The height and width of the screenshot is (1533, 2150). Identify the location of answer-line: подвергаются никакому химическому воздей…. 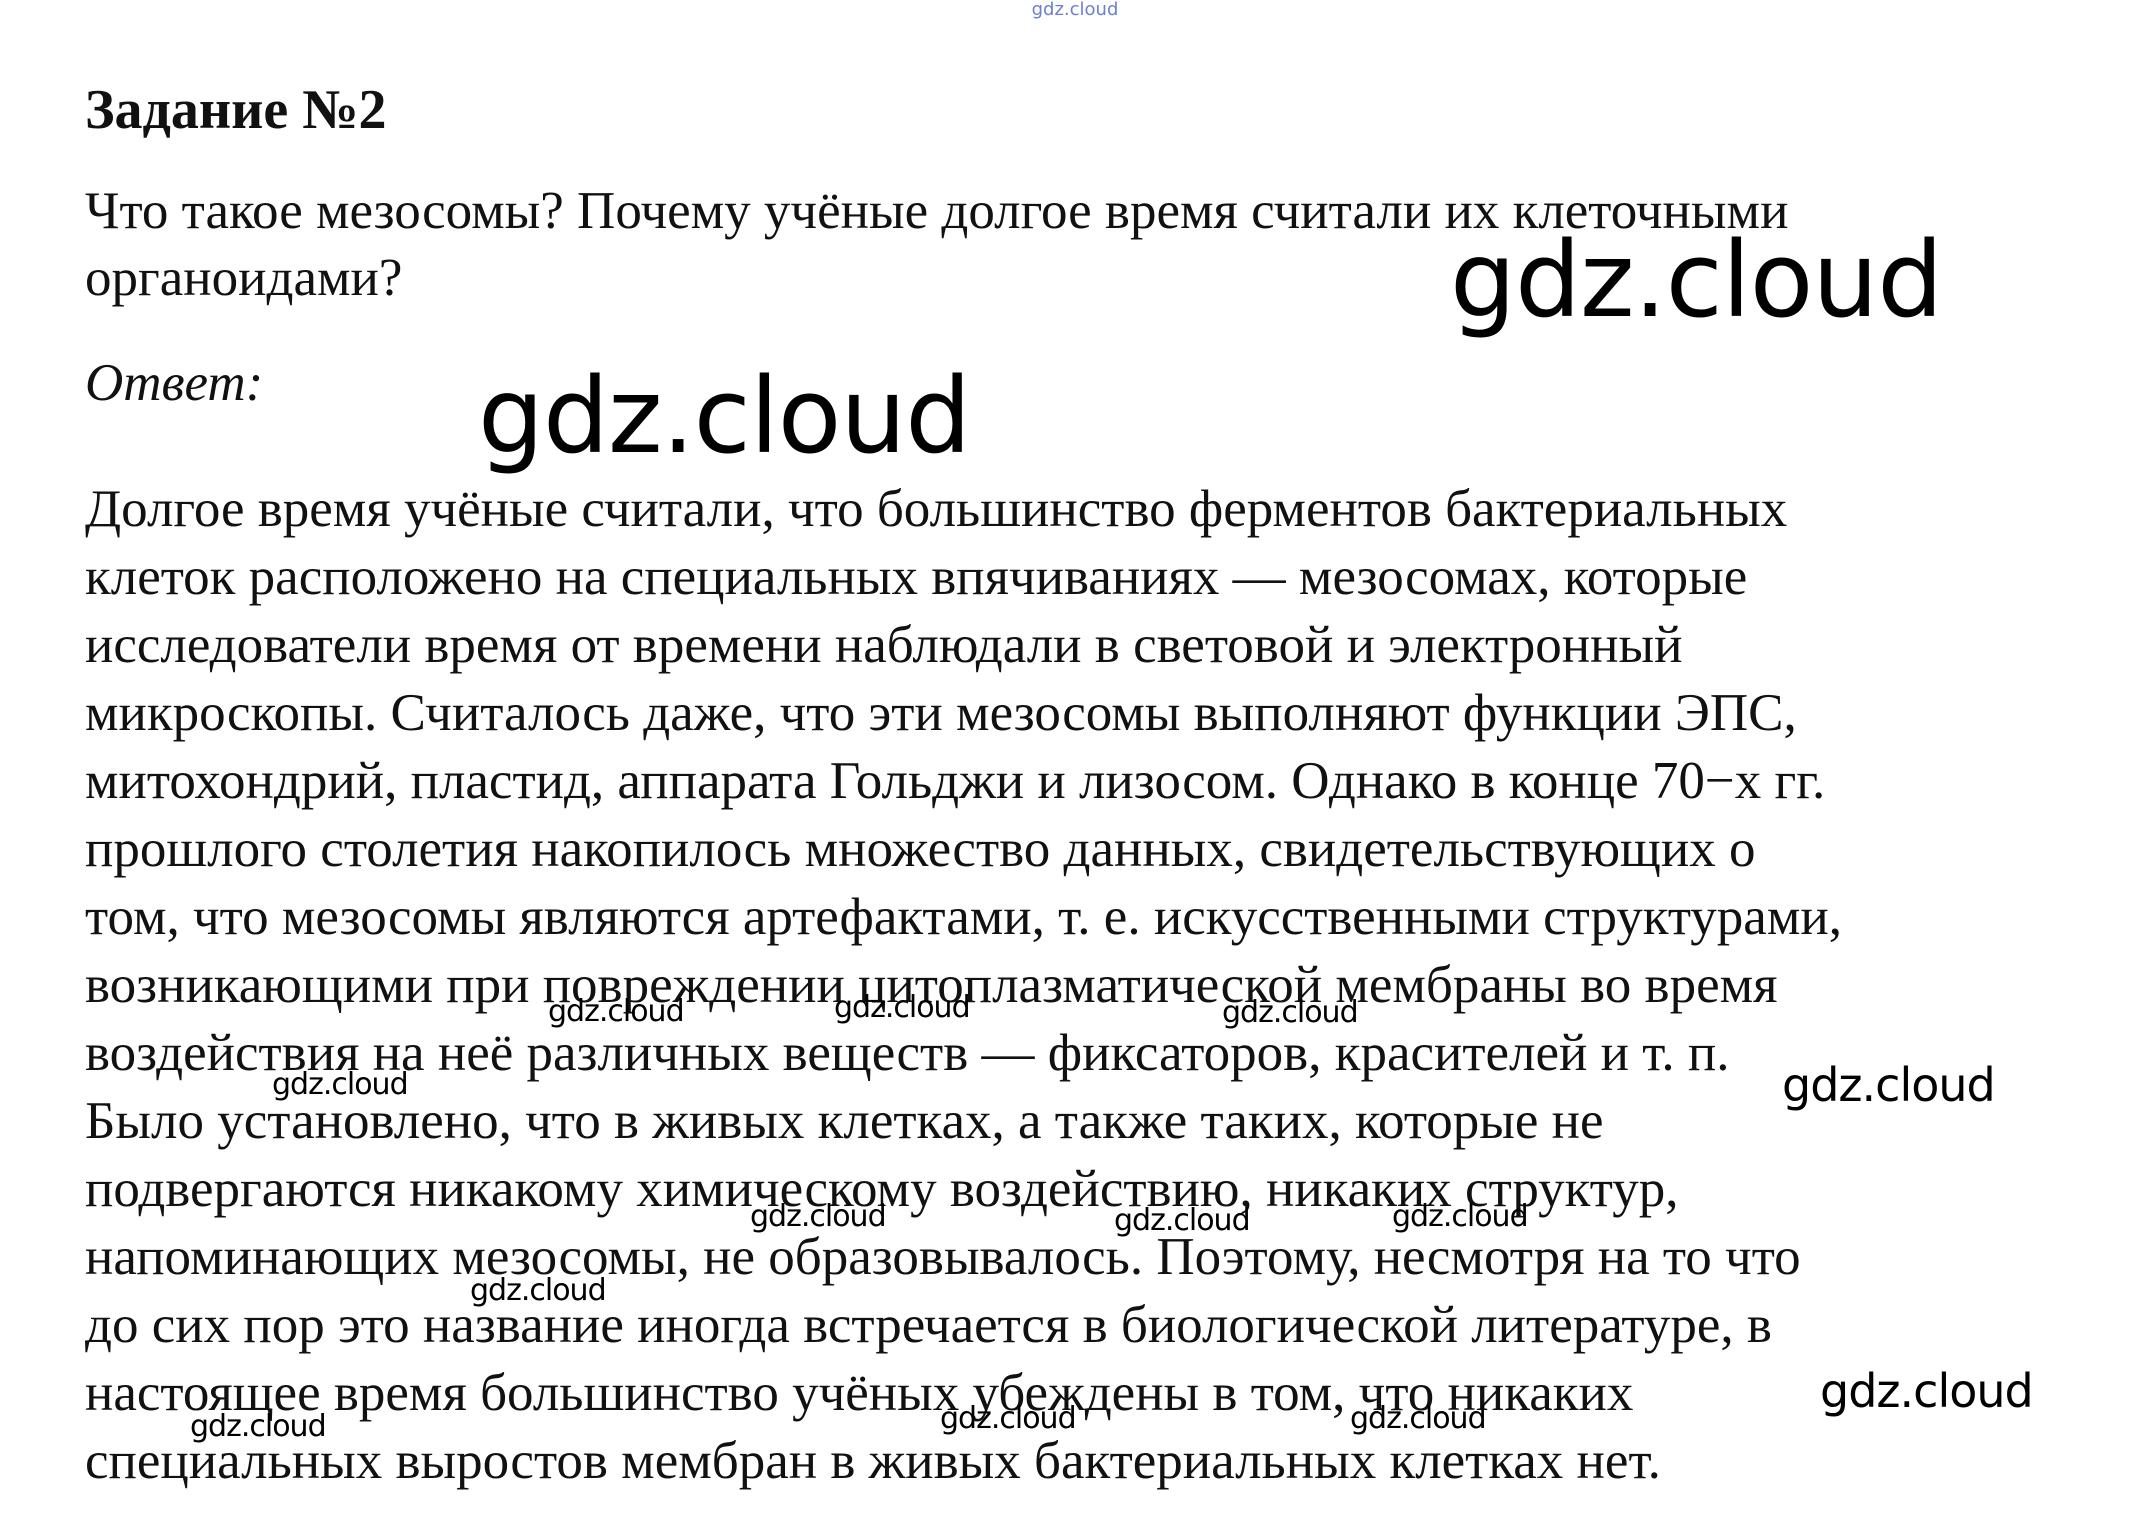
(882, 1189).